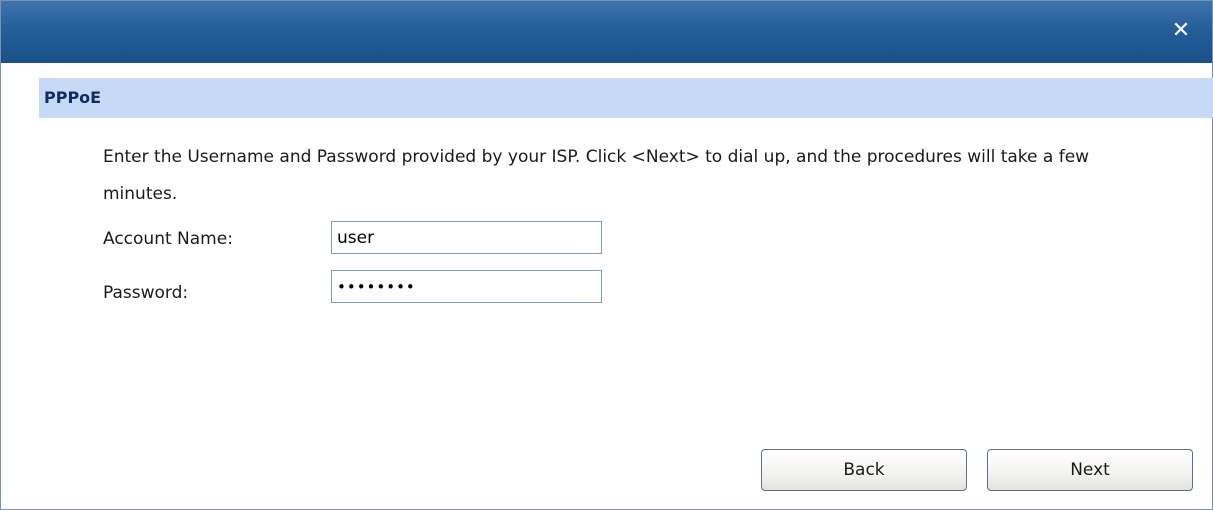 Image resolution: width=1213 pixels, height=510 pixels. What do you see at coordinates (168, 239) in the screenshot?
I see `account-name-label: Account Name:` at bounding box center [168, 239].